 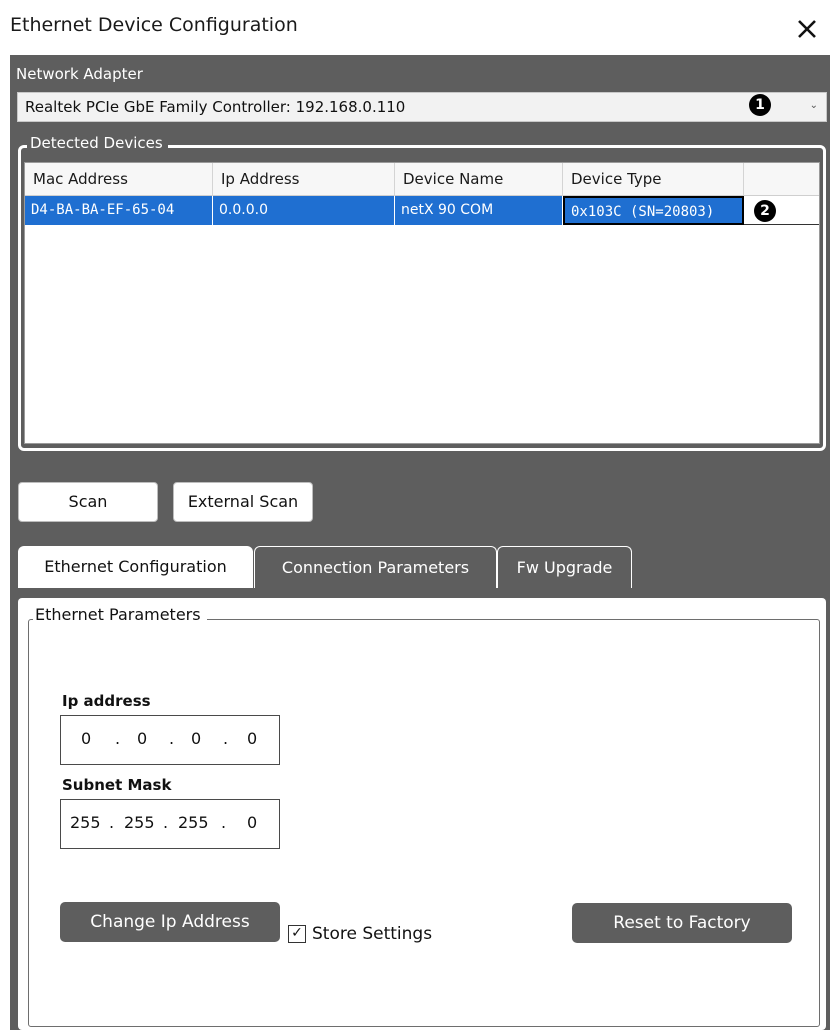 What do you see at coordinates (86, 738) in the screenshot?
I see `ip-octet-1: 0` at bounding box center [86, 738].